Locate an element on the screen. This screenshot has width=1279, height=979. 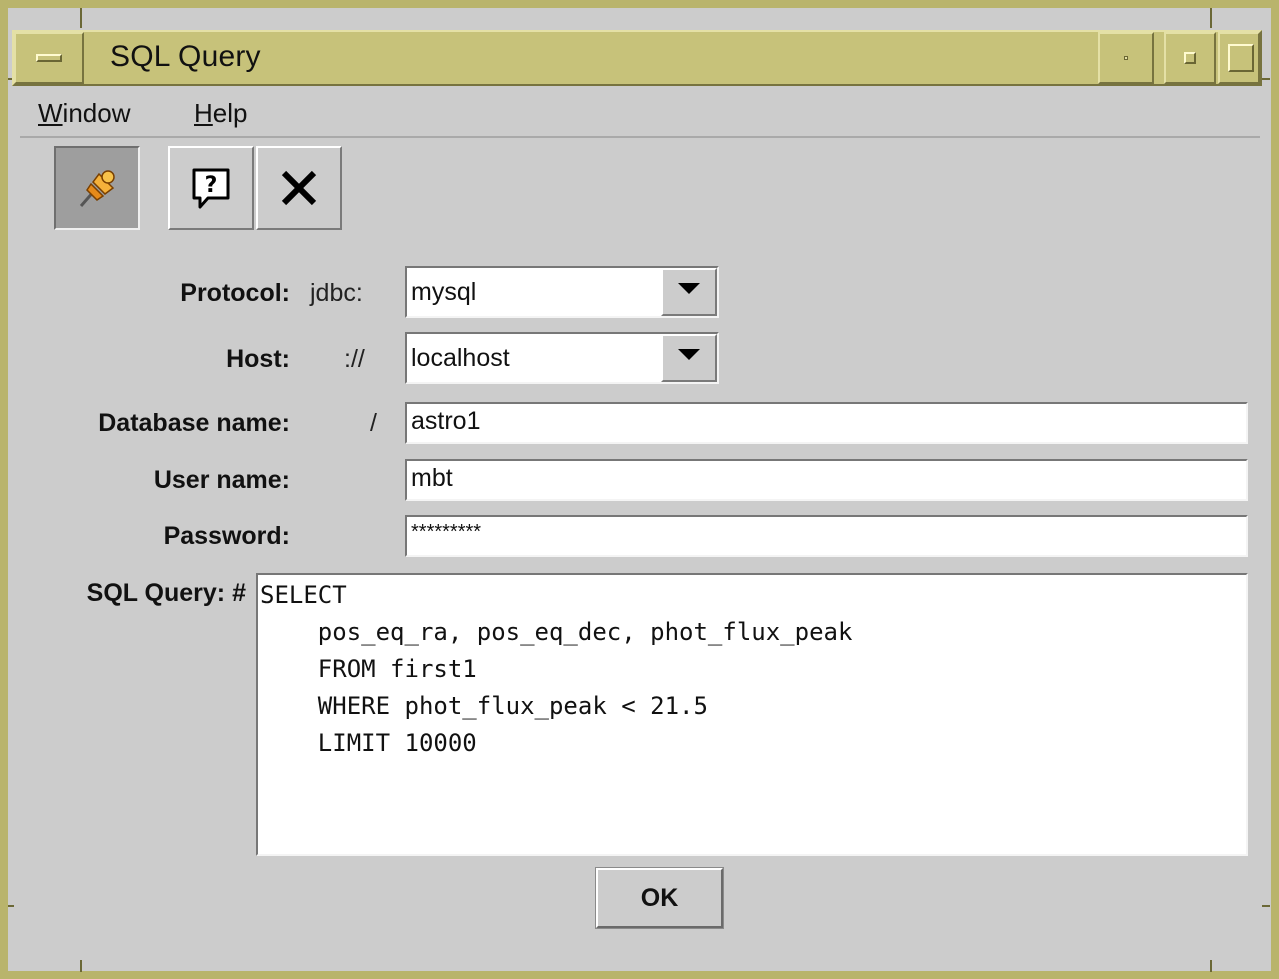
user-label: User name: is located at coordinates (221, 480).